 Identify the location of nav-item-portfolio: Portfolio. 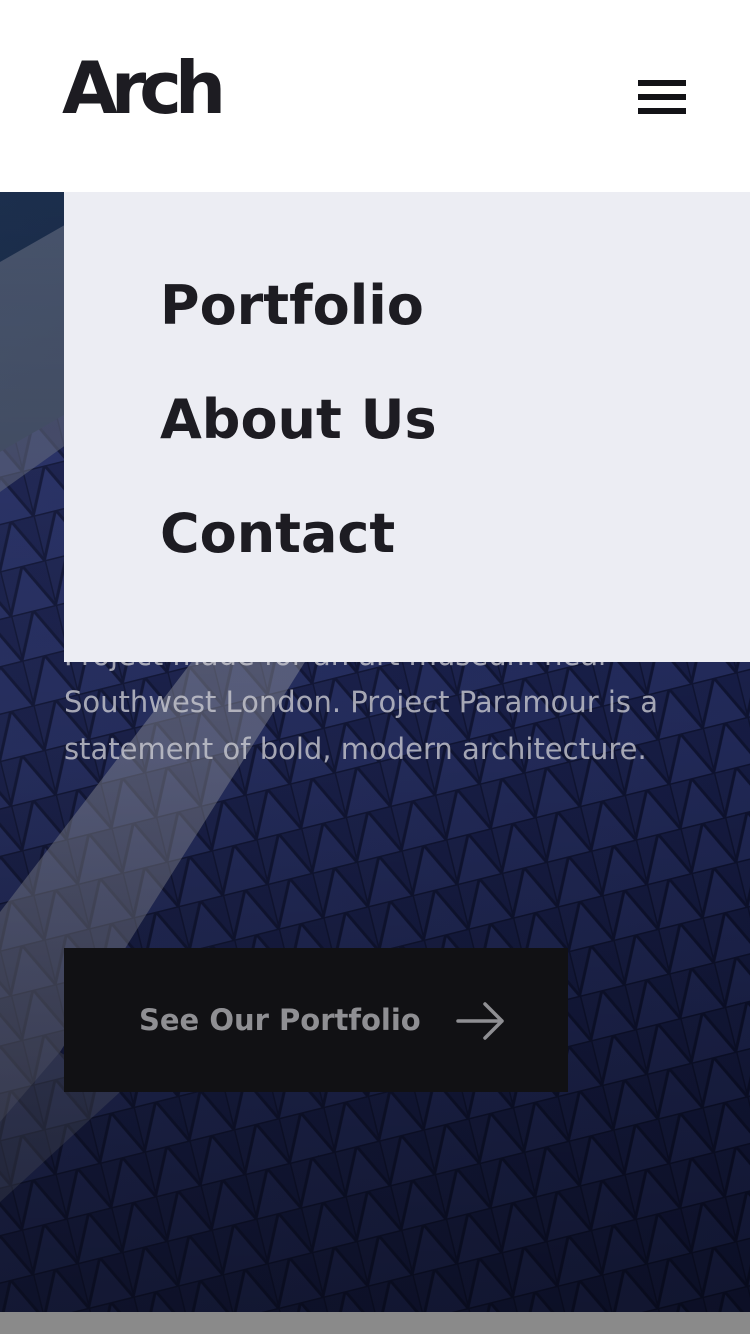
(292, 306).